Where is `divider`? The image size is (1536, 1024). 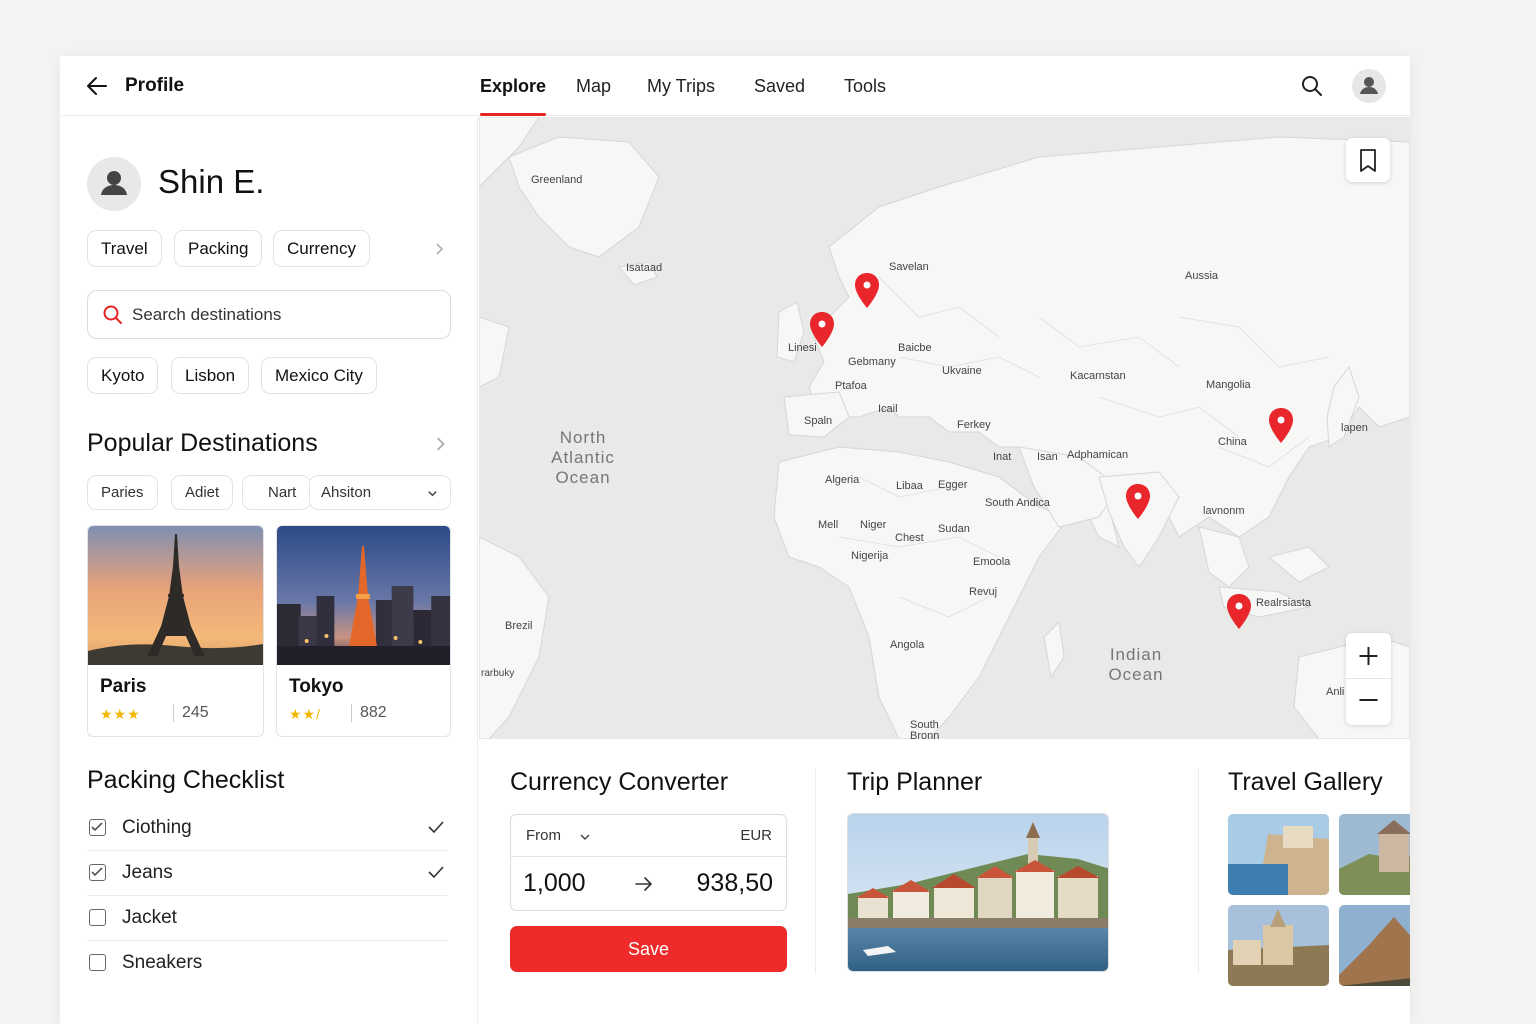
divider is located at coordinates (815, 871).